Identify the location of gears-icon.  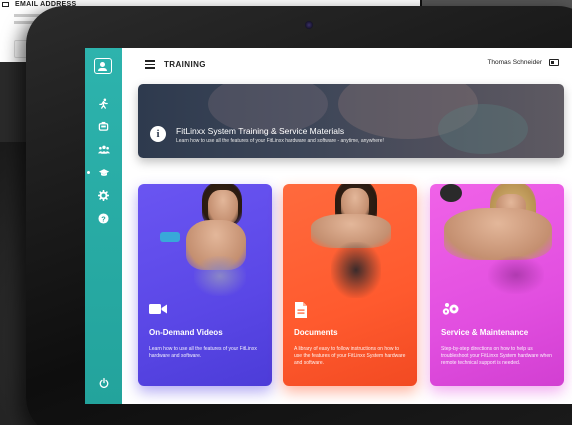
(450, 310).